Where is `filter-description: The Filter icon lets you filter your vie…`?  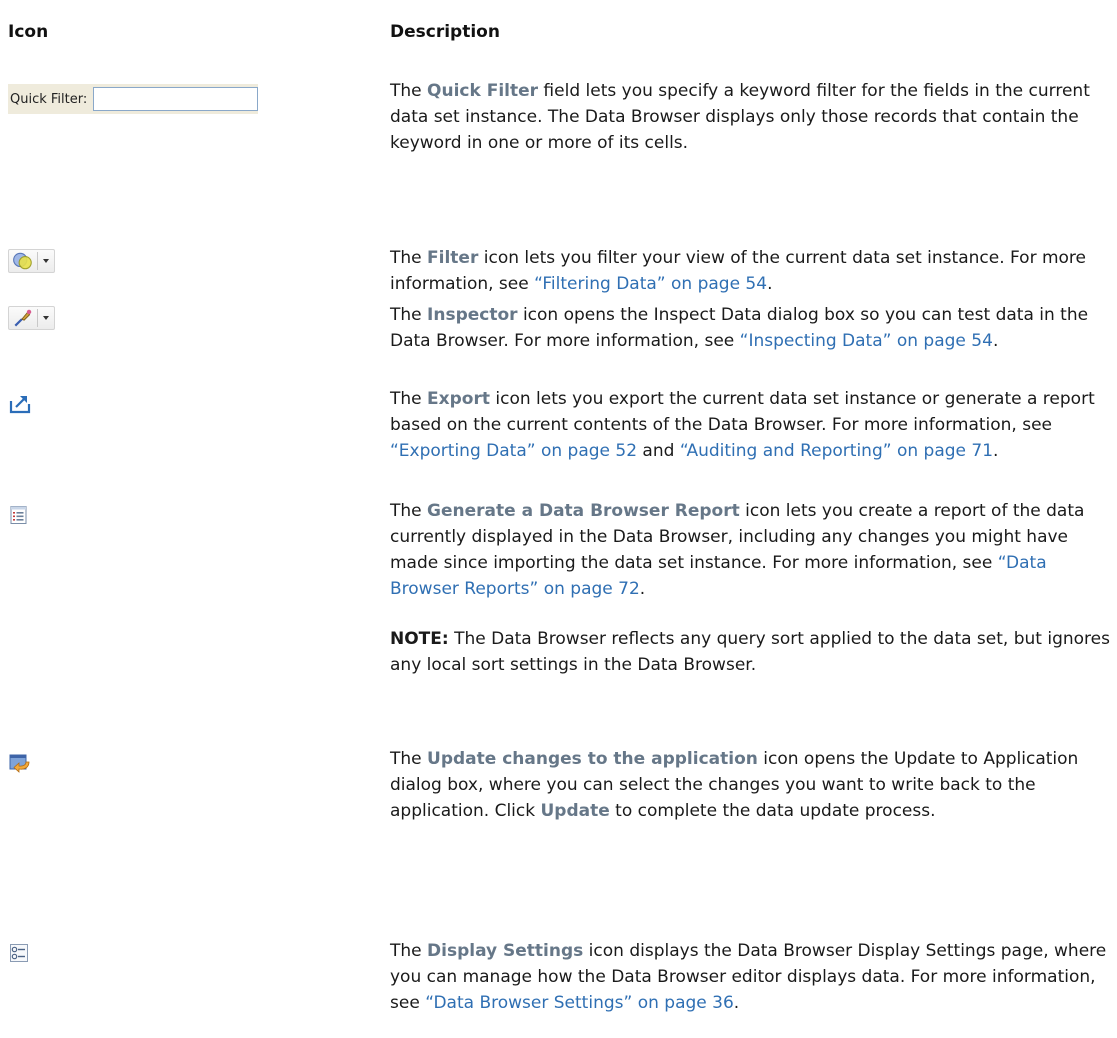
filter-description: The Filter icon lets you filter your vie… is located at coordinates (738, 271).